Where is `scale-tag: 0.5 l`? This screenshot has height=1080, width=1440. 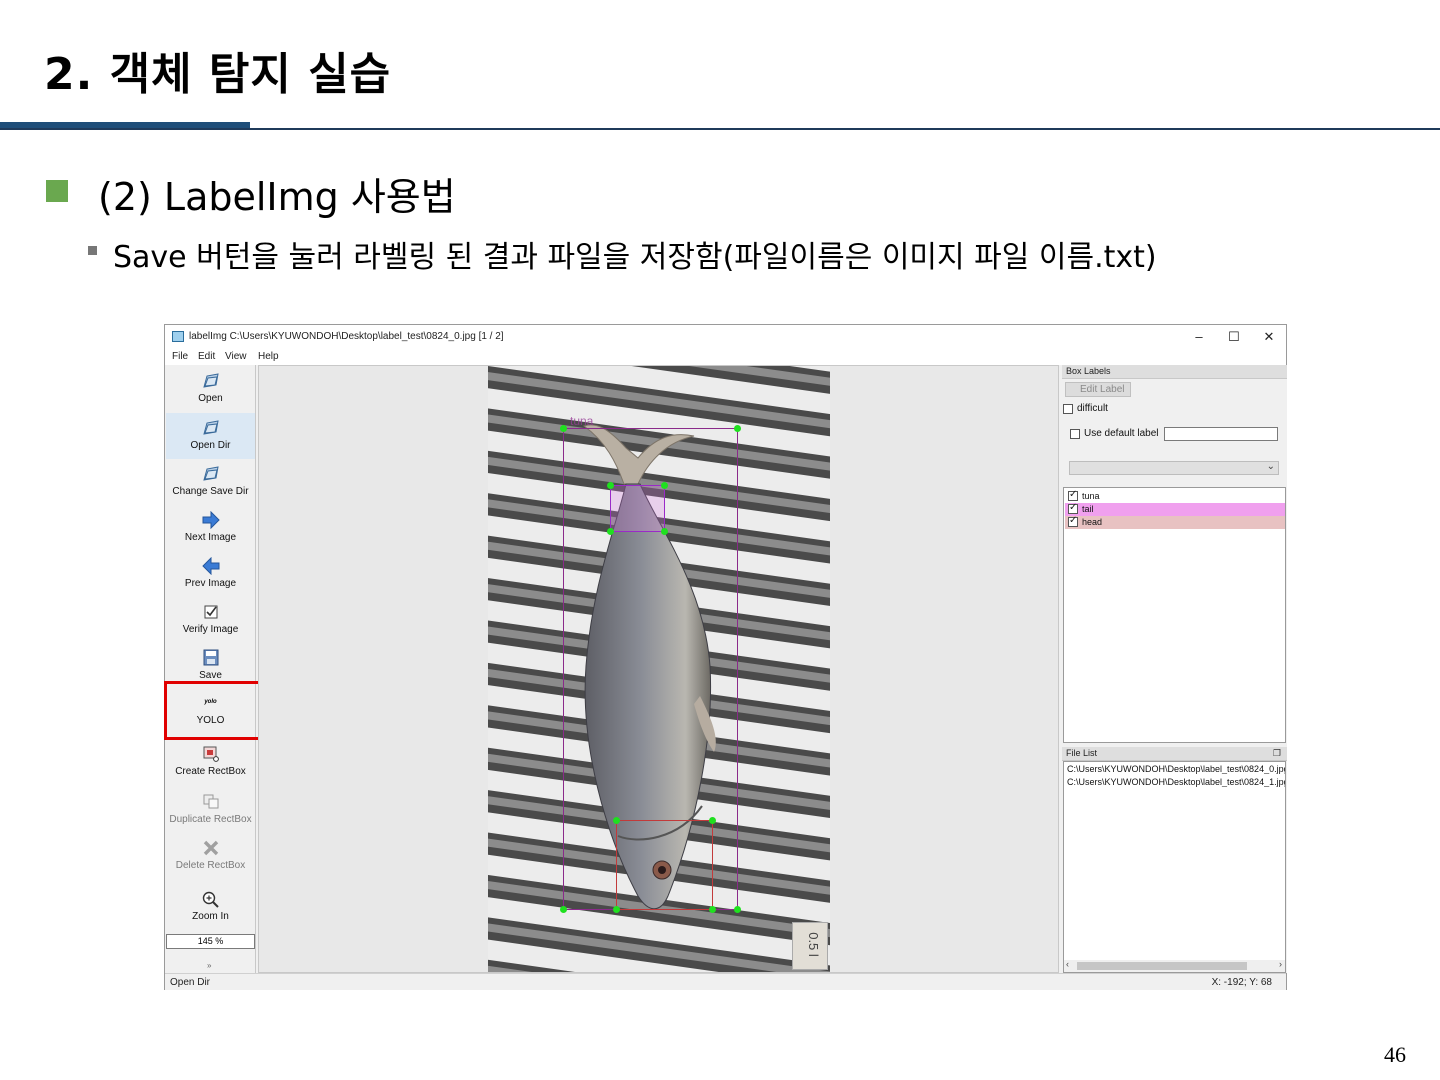
scale-tag: 0.5 l is located at coordinates (810, 946).